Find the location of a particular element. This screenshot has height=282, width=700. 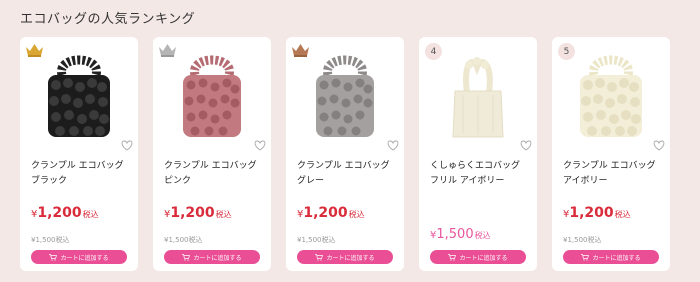

product-price: ¥1,500税込 is located at coordinates (460, 234).